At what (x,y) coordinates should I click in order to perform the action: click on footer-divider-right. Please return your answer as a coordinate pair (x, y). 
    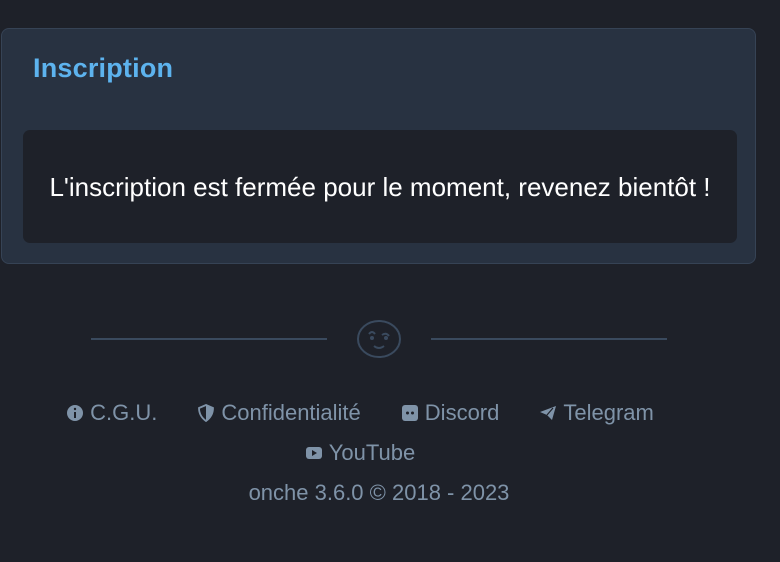
    Looking at the image, I should click on (549, 339).